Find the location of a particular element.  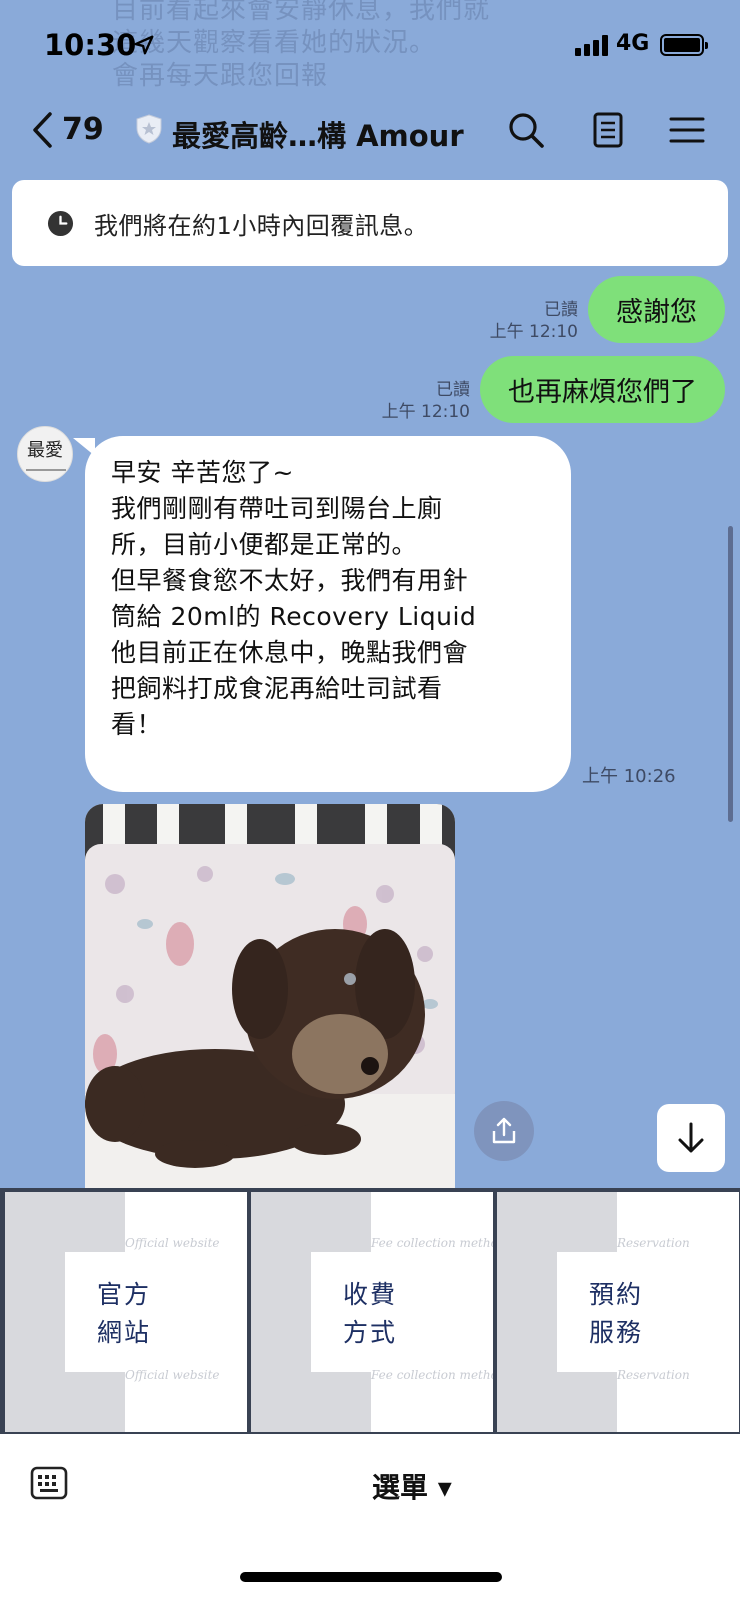

label-line: 預約 is located at coordinates (616, 1294).